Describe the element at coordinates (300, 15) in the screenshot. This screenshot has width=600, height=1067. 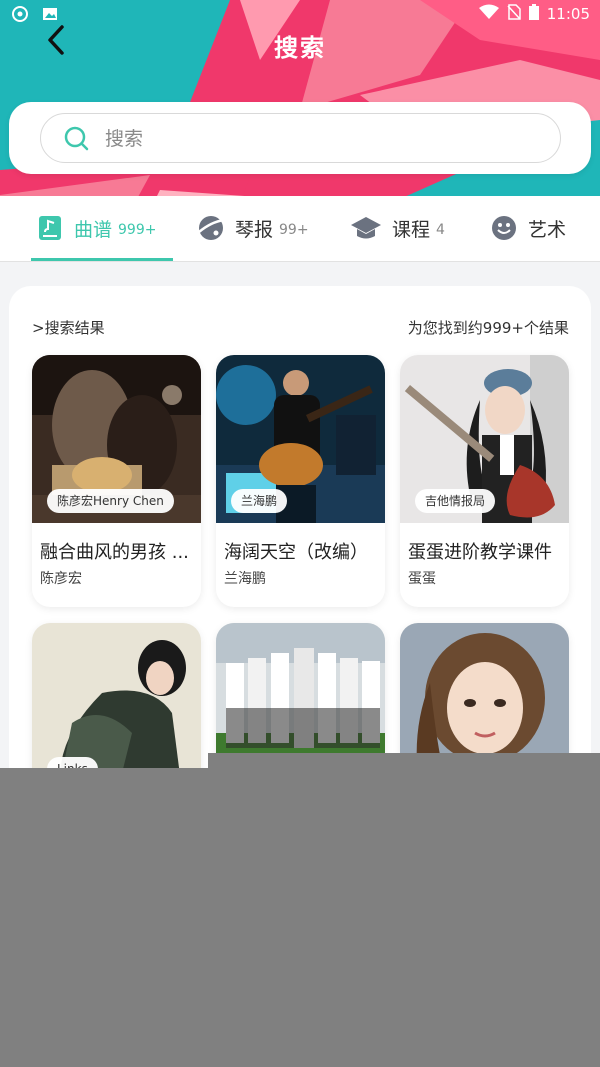
I see `status-bar: 11:05` at that location.